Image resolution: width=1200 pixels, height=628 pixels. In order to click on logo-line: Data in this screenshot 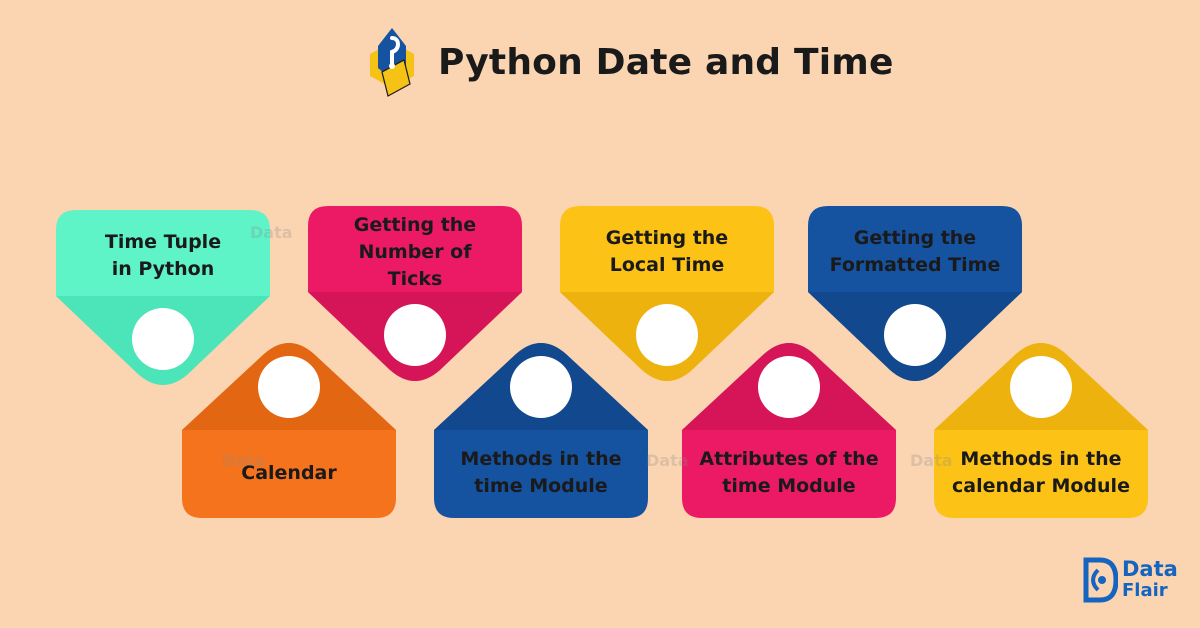, I will do `click(1150, 569)`.